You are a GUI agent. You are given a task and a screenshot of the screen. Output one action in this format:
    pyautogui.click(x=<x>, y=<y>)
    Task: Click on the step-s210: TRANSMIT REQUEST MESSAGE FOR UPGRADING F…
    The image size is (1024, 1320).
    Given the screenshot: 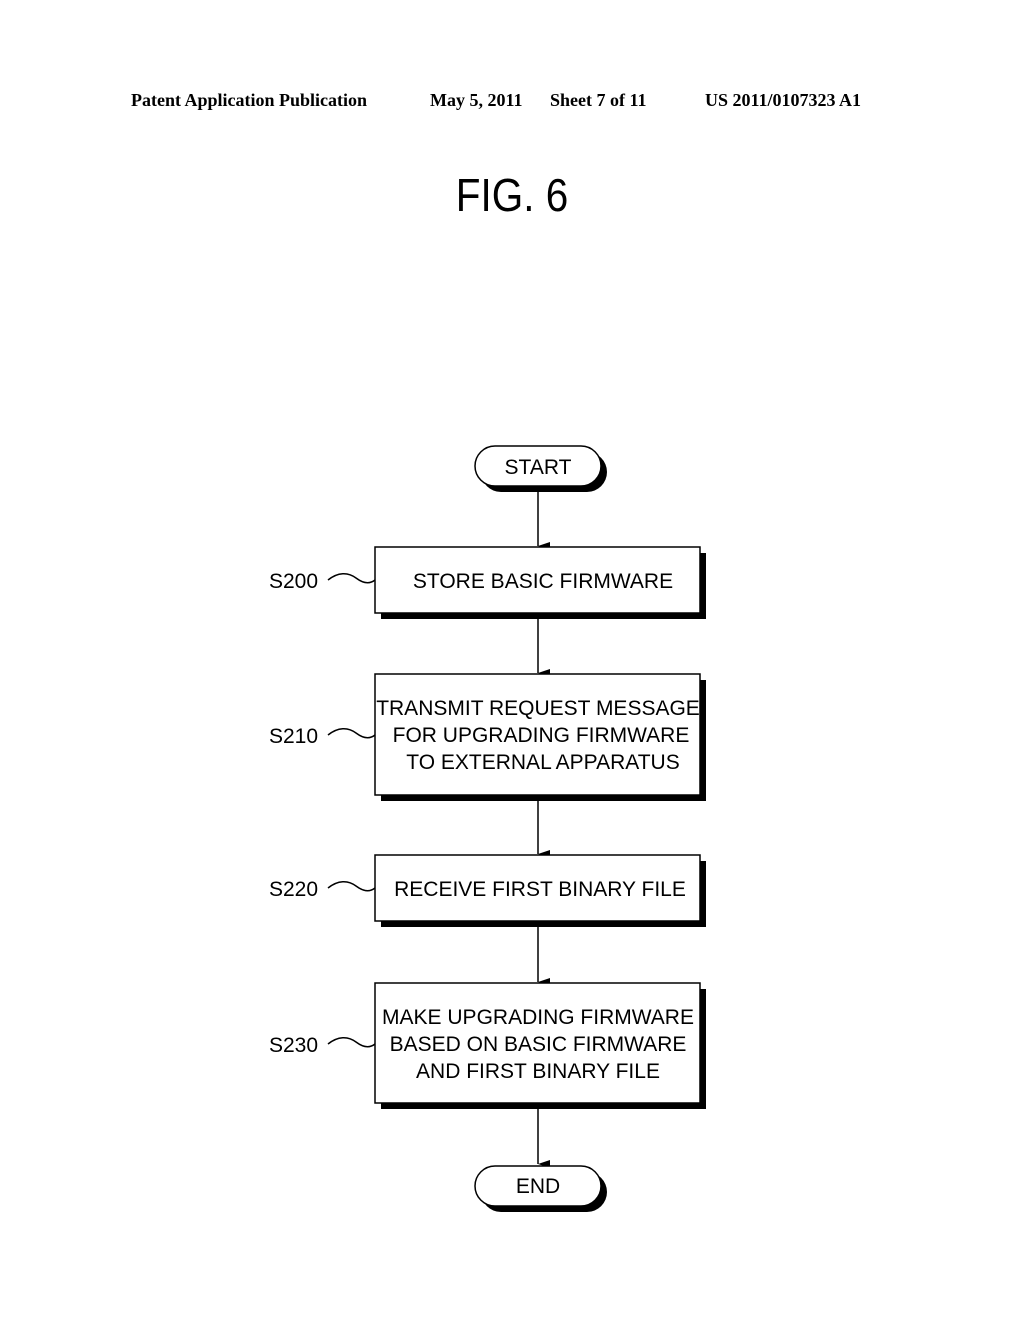 What is the action you would take?
    pyautogui.click(x=487, y=737)
    